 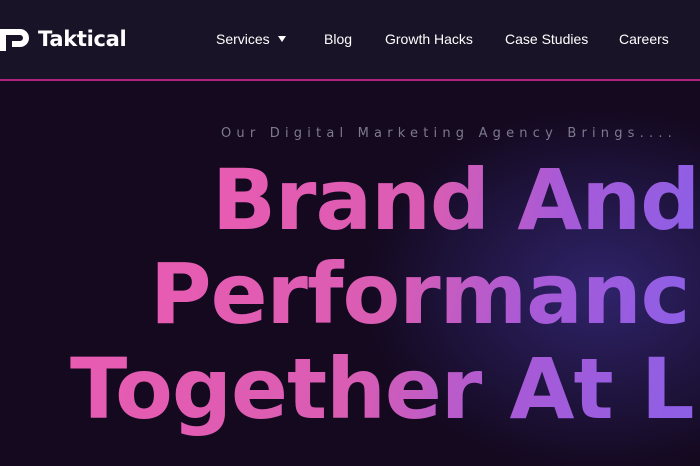 What do you see at coordinates (243, 39) in the screenshot?
I see `nav-item-services: Services` at bounding box center [243, 39].